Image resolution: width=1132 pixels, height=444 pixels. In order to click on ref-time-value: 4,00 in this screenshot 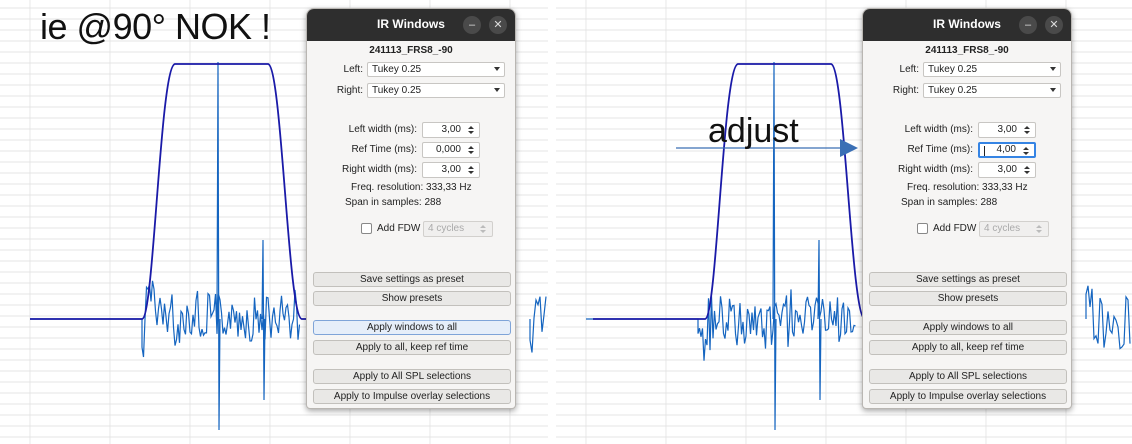, I will do `click(1006, 149)`.